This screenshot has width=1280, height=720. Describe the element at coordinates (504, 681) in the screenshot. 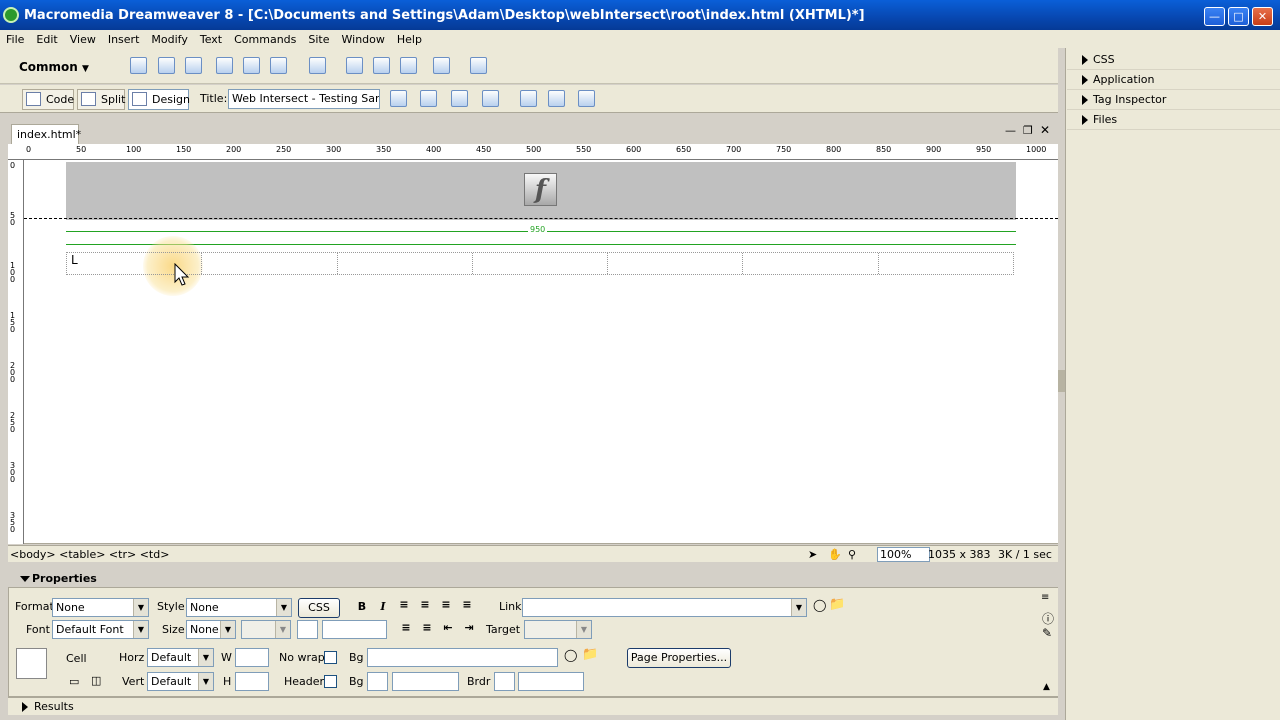

I see `border-color-swatch` at that location.